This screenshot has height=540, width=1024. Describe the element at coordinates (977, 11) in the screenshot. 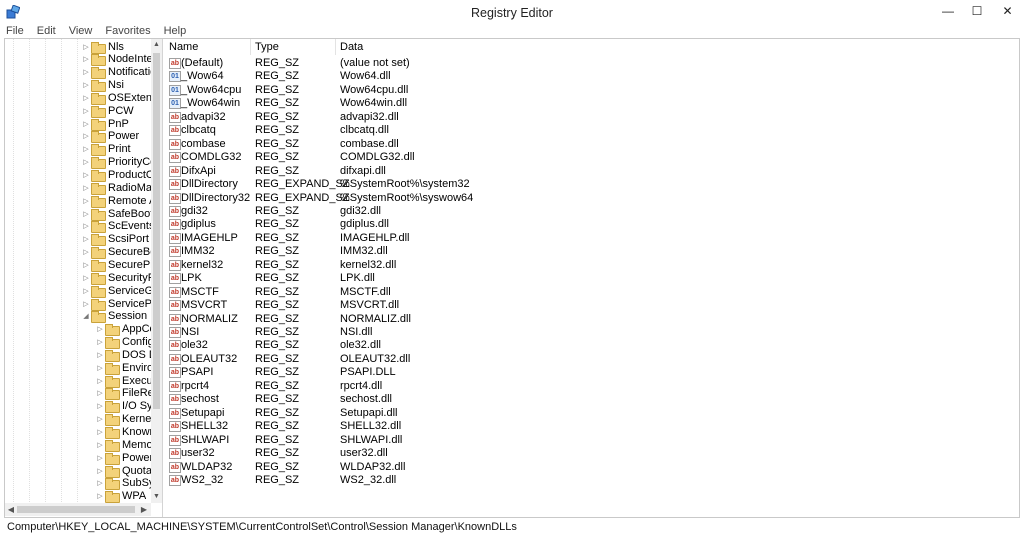

I see `maximize-button: ☐` at that location.